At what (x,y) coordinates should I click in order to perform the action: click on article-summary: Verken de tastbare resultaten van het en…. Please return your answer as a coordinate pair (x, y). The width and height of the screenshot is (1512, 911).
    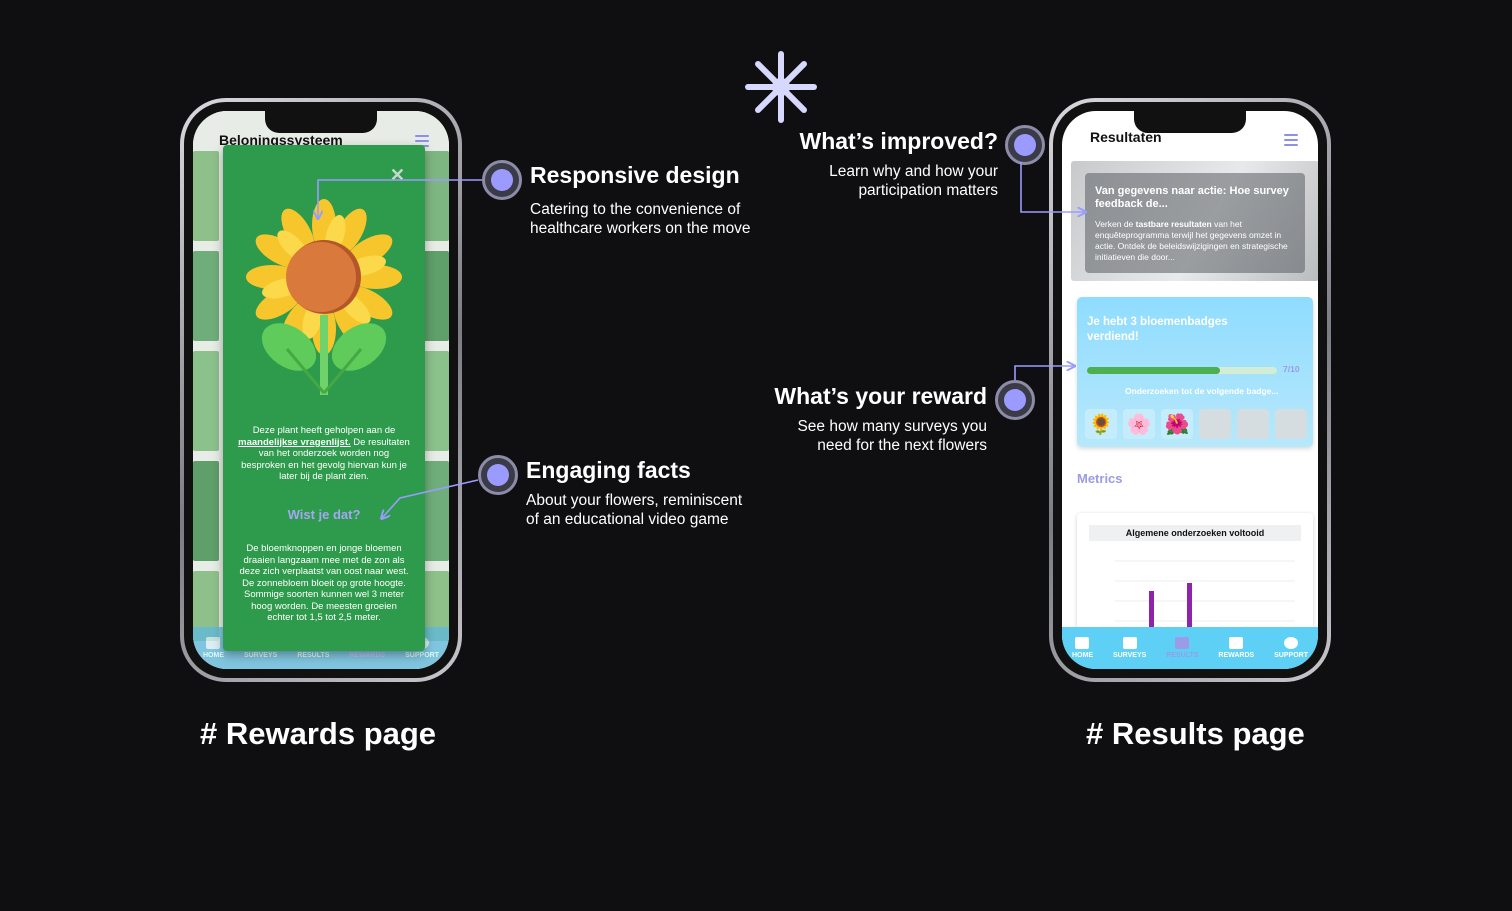
    Looking at the image, I should click on (1191, 240).